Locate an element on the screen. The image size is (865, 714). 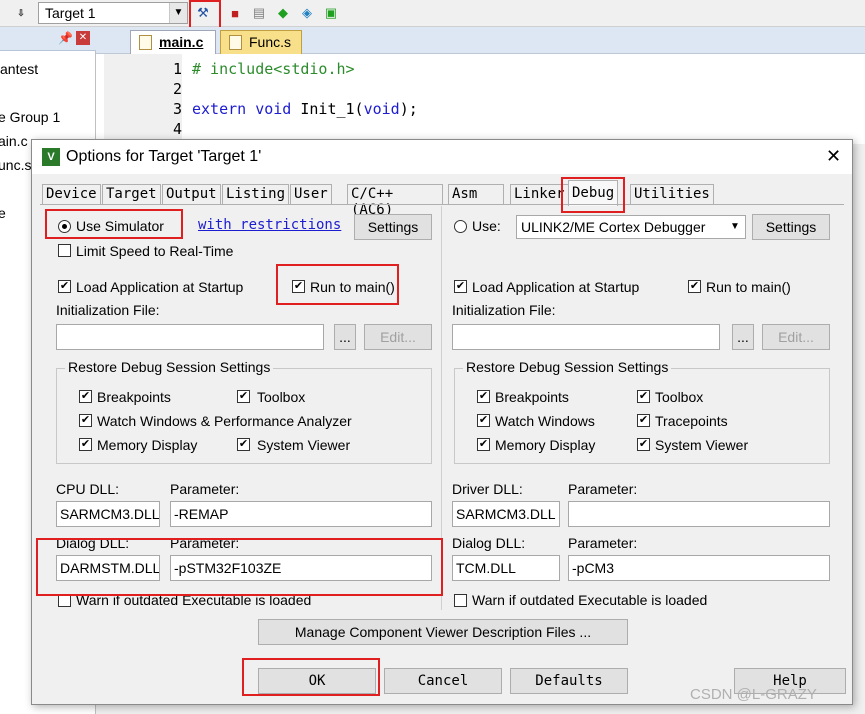
group-title: Restore Debug Session Settings is located at coordinates (169, 367).